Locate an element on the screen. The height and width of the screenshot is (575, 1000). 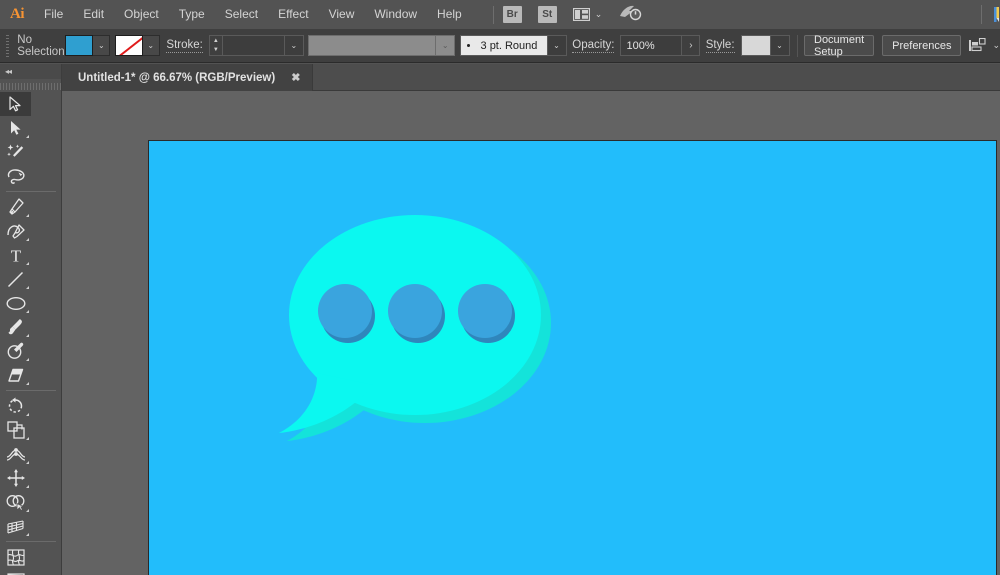
tools-panel-header: ◂◂ is located at coordinates (30, 71).